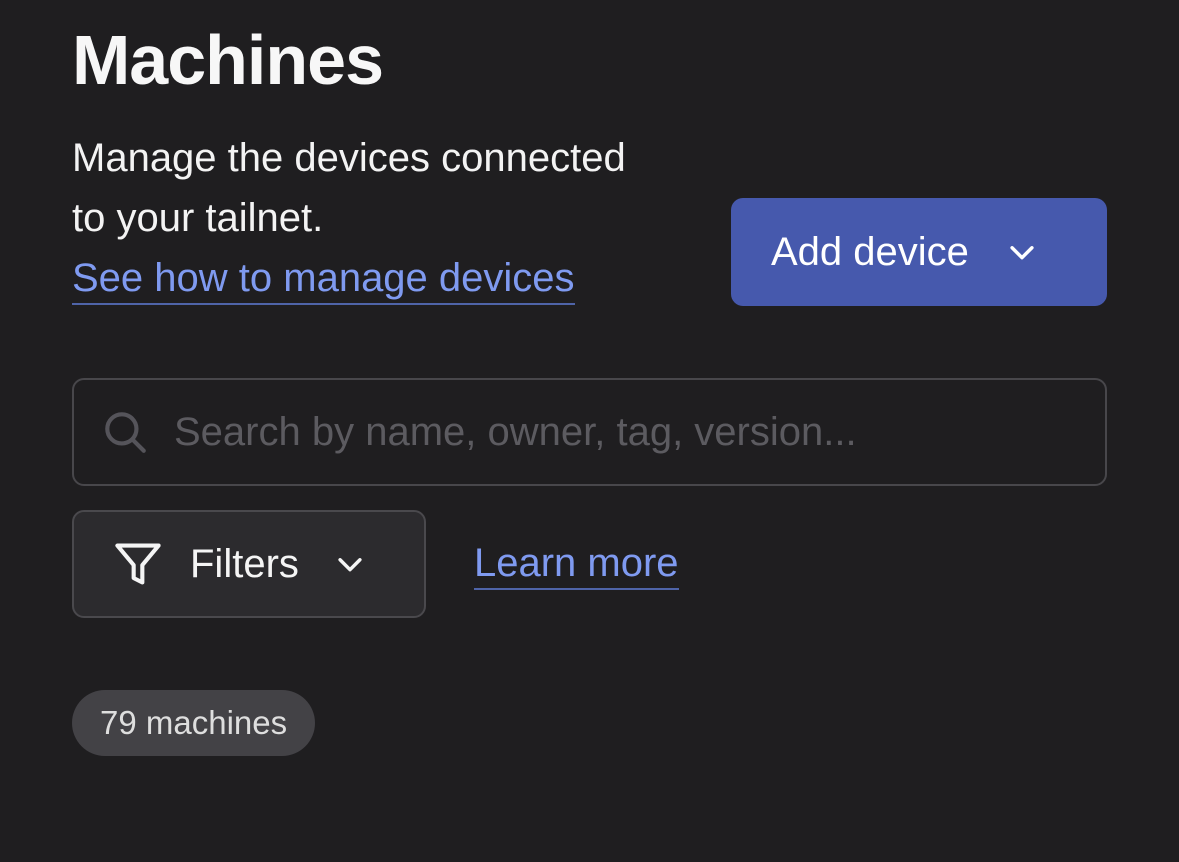 This screenshot has width=1179, height=862. Describe the element at coordinates (228, 60) in the screenshot. I see `page-title: Machines` at that location.